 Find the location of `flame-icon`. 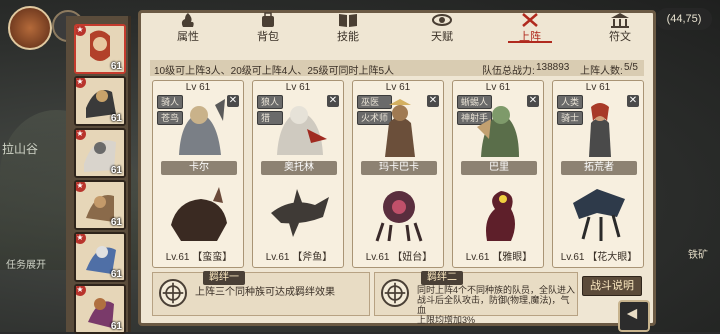

flame-icon is located at coordinates (187, 20).